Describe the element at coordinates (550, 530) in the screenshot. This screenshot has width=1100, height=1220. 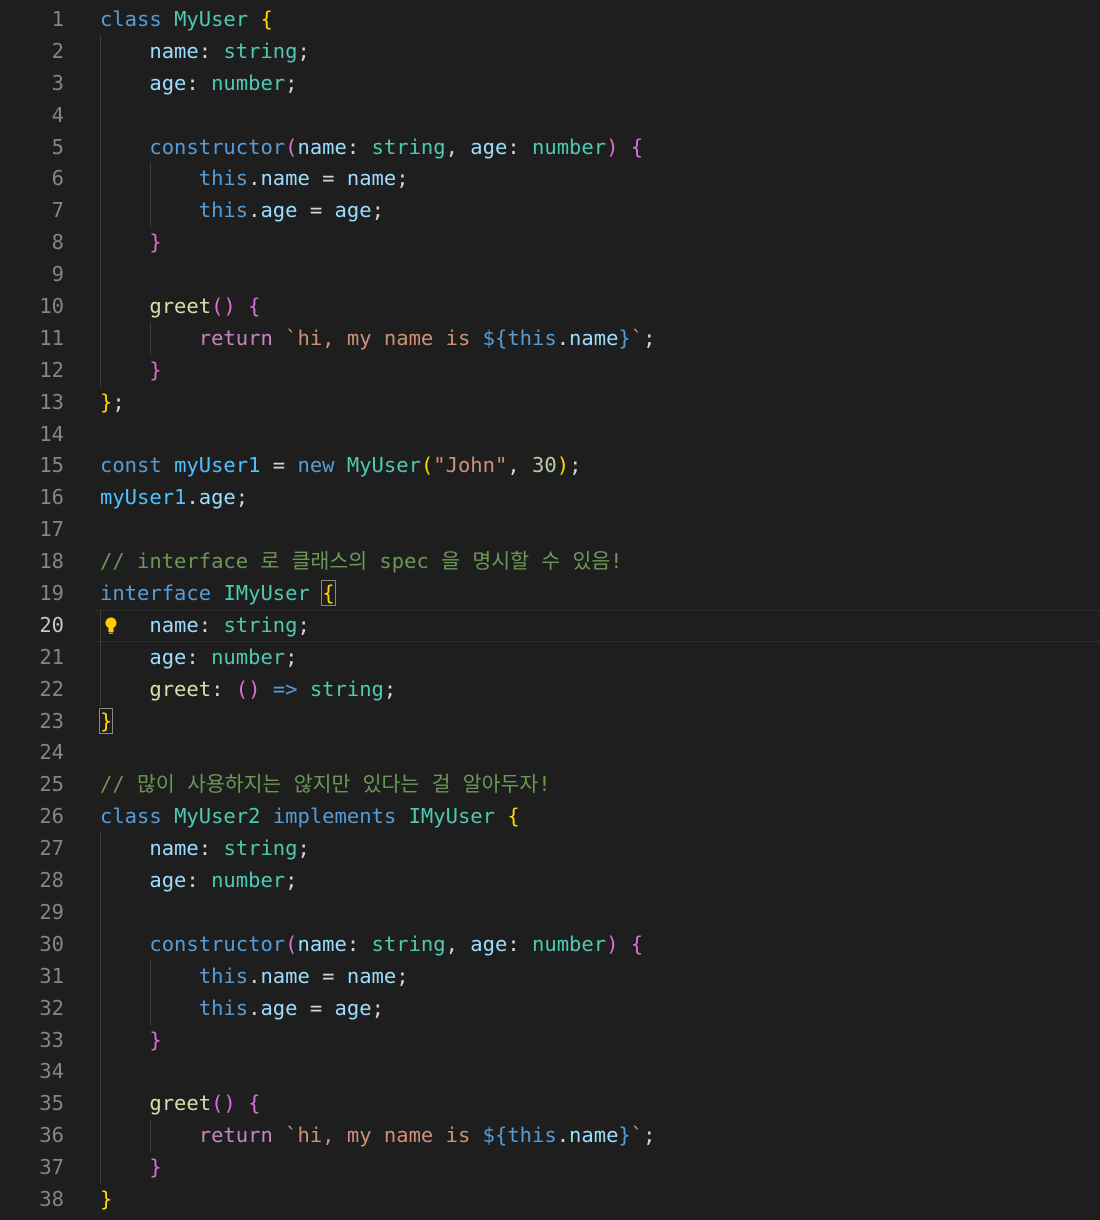
I see `code-line: 17` at that location.